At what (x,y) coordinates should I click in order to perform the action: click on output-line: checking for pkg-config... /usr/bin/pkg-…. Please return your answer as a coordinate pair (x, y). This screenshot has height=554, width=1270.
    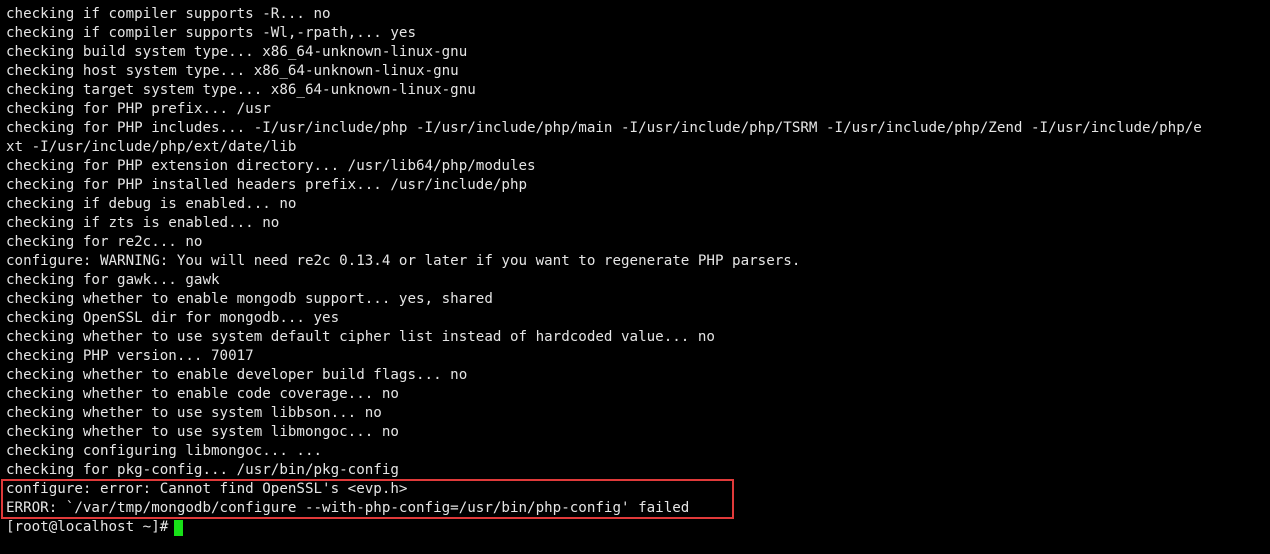
    Looking at the image, I should click on (202, 470).